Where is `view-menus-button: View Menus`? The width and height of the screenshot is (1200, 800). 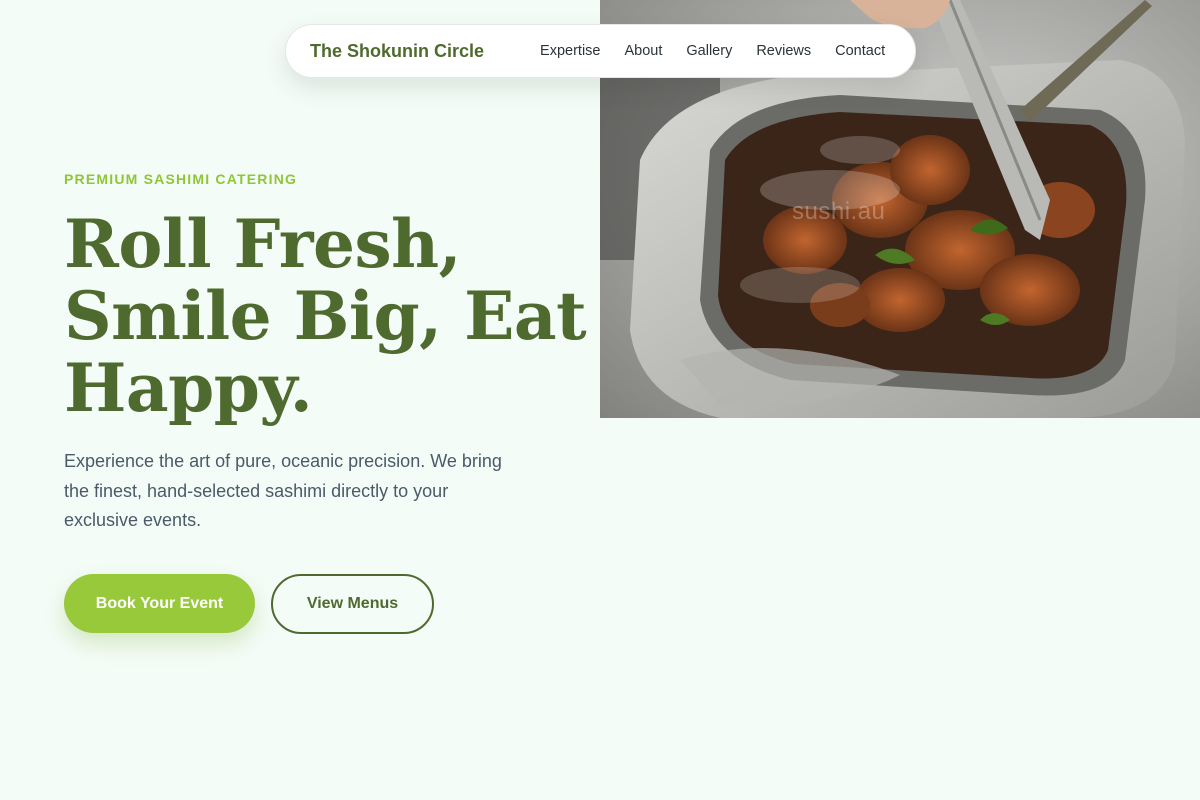 view-menus-button: View Menus is located at coordinates (352, 604).